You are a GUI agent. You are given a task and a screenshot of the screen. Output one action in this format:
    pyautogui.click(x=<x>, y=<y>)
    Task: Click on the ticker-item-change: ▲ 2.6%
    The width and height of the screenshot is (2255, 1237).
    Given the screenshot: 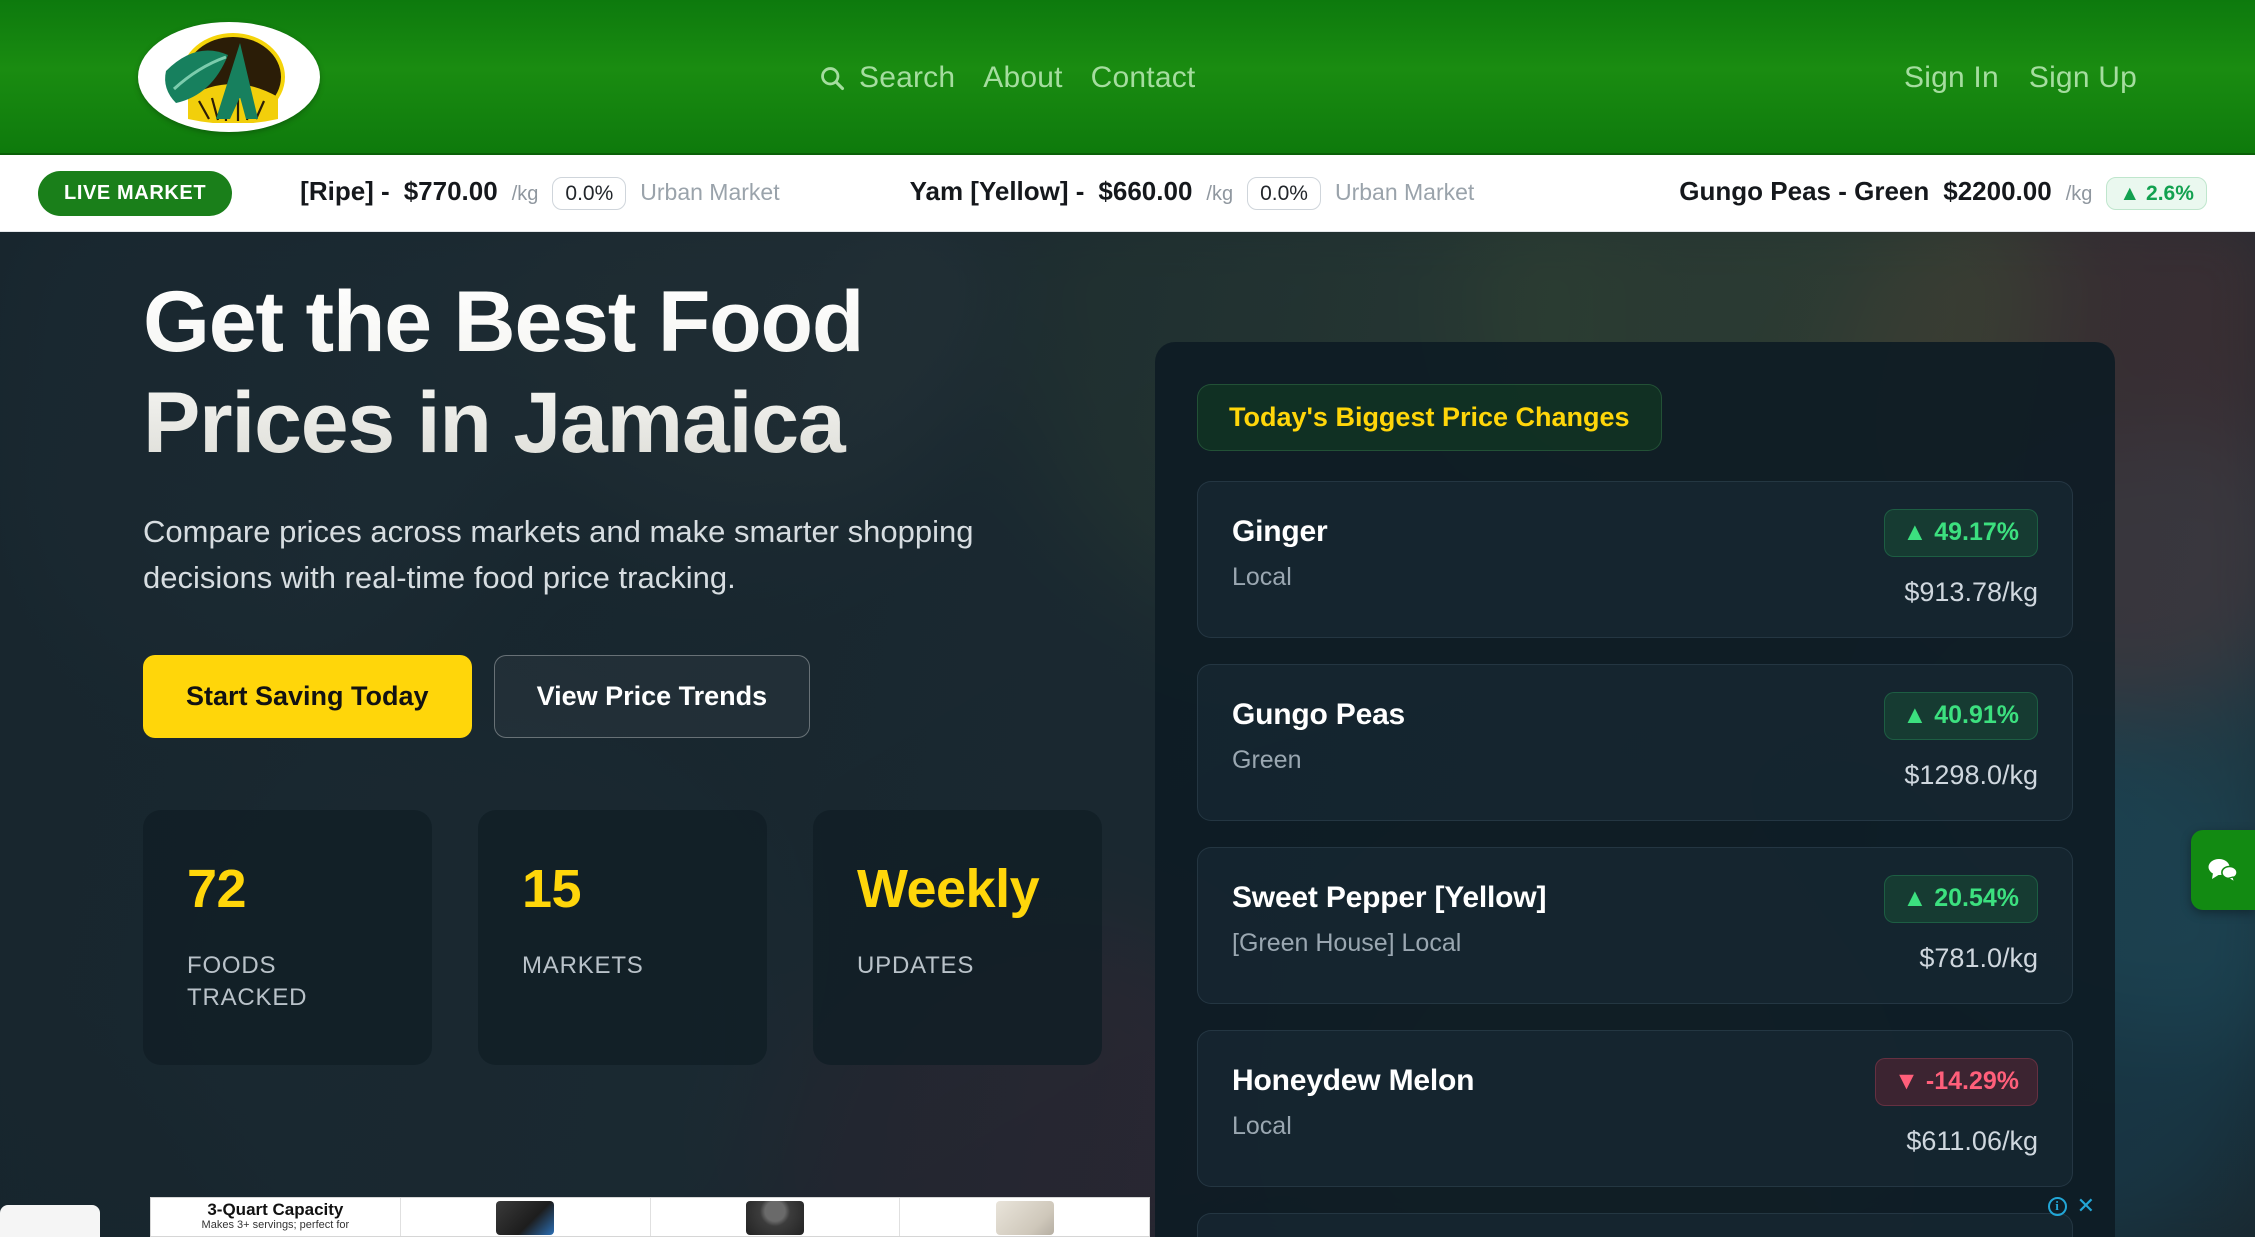 What is the action you would take?
    pyautogui.click(x=2156, y=193)
    